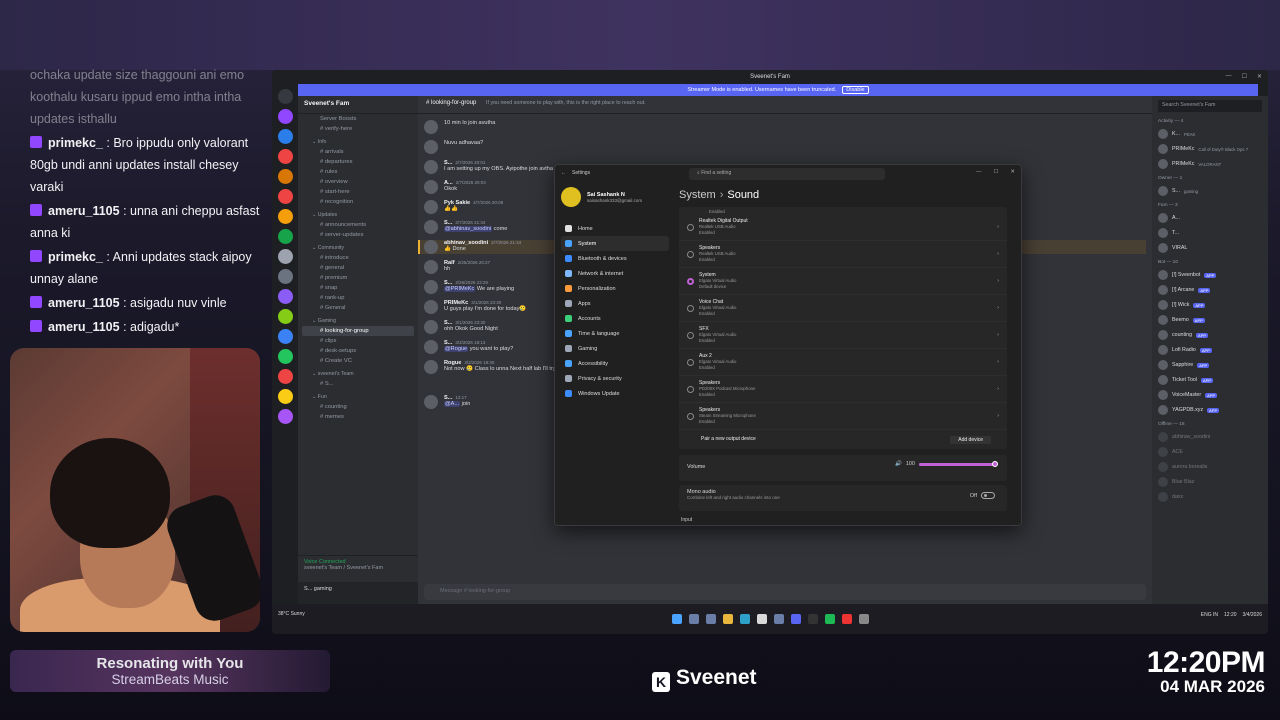 This screenshot has width=1280, height=720. What do you see at coordinates (358, 192) in the screenshot?
I see `channel-item: # start-here` at bounding box center [358, 192].